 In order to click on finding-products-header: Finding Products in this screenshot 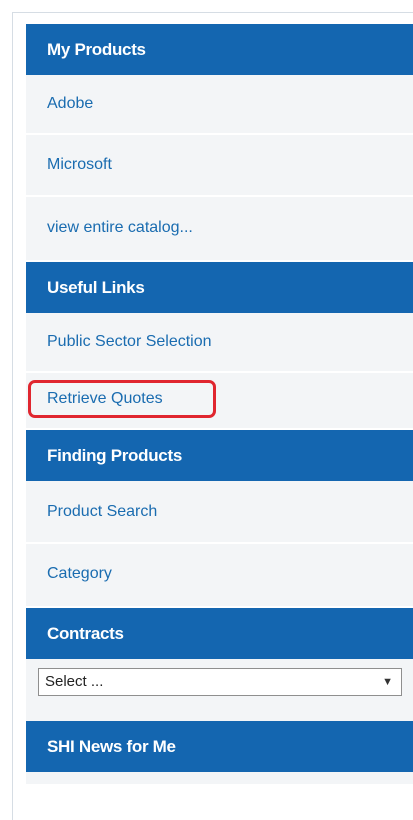, I will do `click(219, 455)`.